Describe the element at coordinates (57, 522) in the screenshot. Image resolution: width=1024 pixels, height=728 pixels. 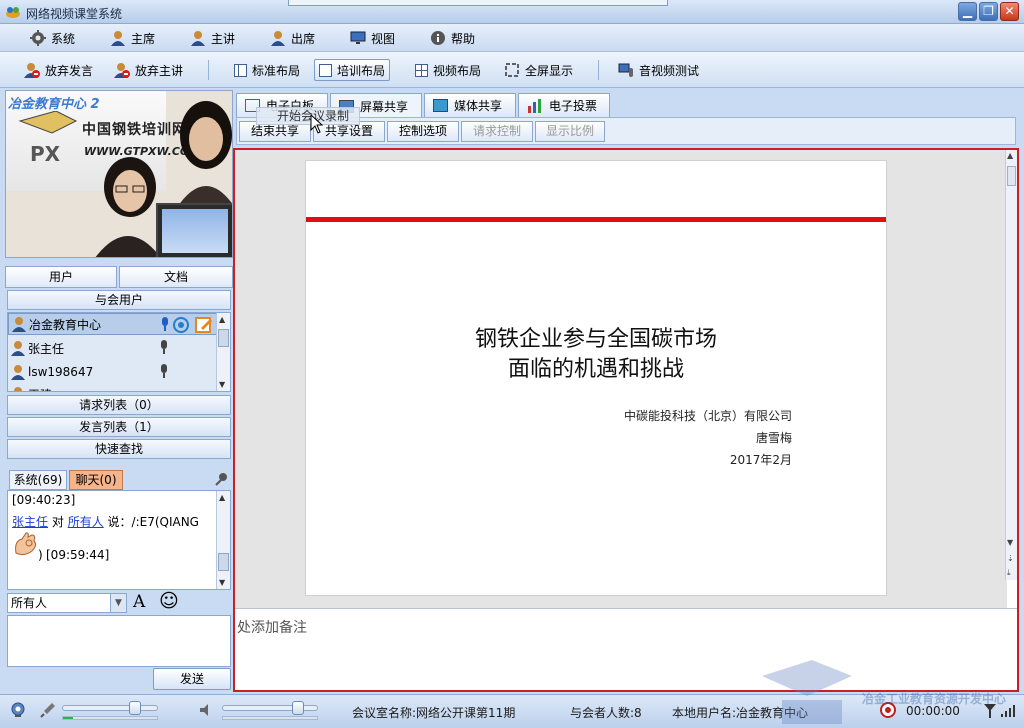
I see `chat-to-word: 对` at that location.